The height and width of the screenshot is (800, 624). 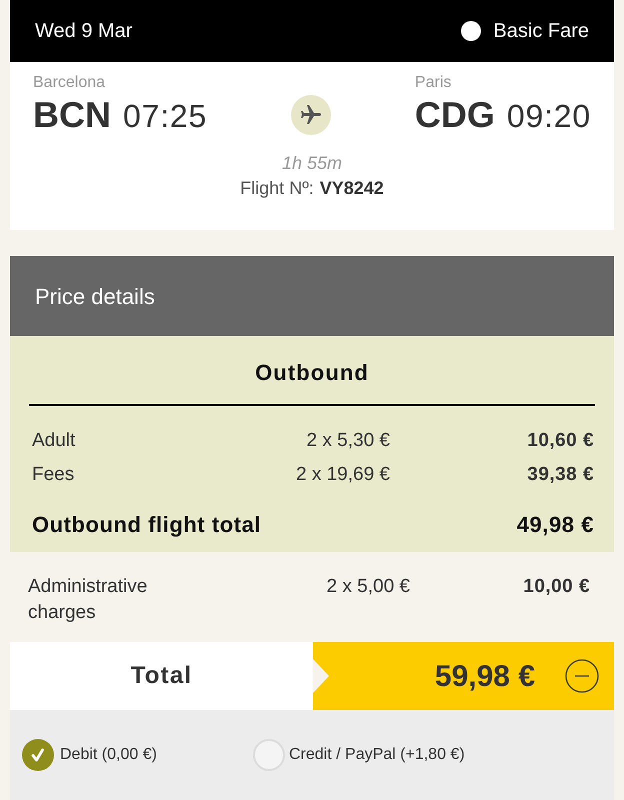 What do you see at coordinates (161, 676) in the screenshot?
I see `total-label: Total` at bounding box center [161, 676].